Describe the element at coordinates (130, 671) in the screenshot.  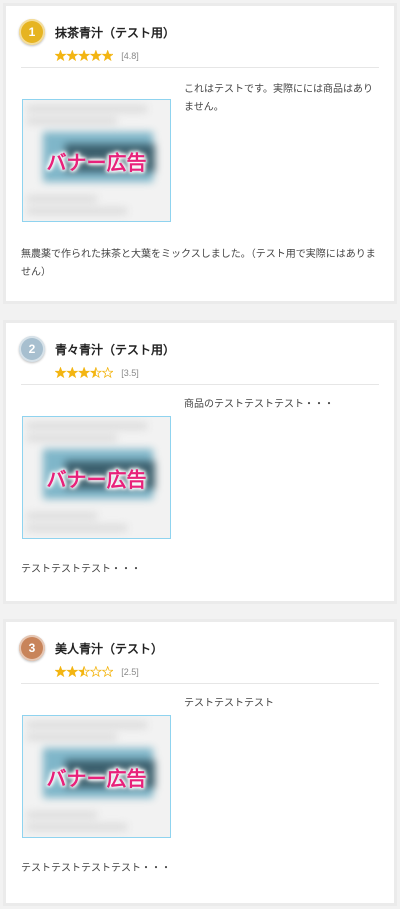
I see `rating-score: [2.5]` at that location.